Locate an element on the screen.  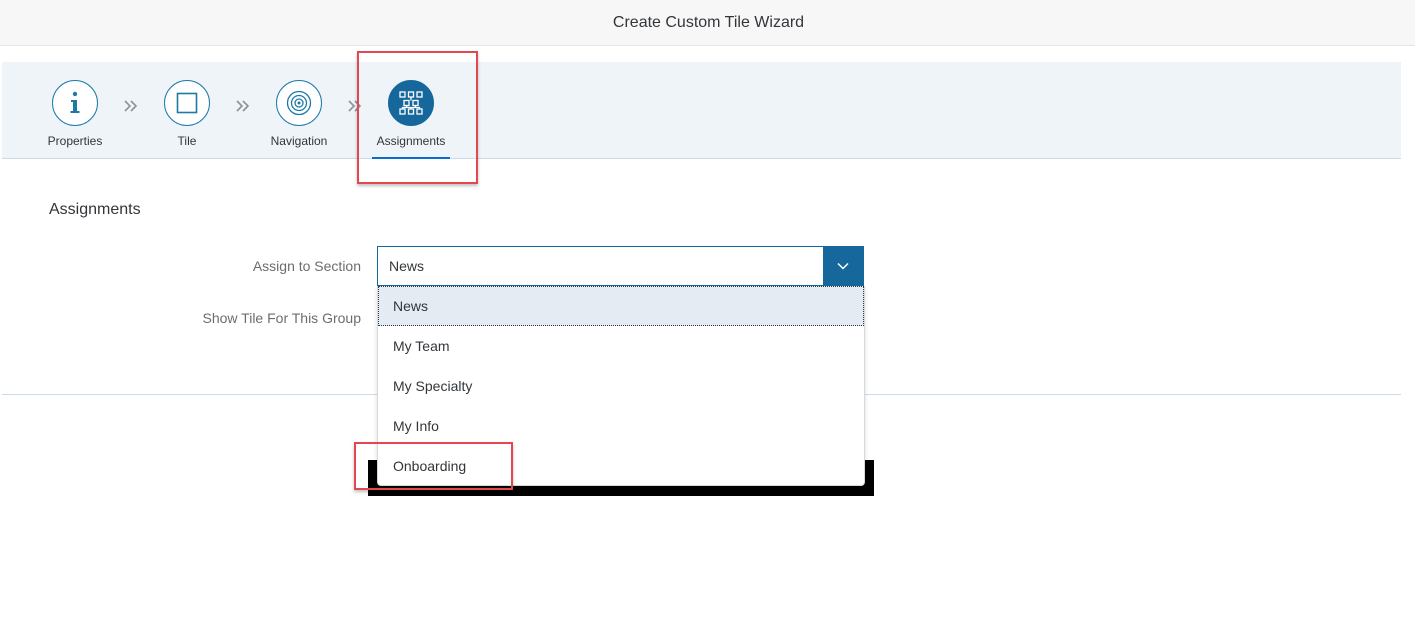
select-value: News is located at coordinates (600, 266).